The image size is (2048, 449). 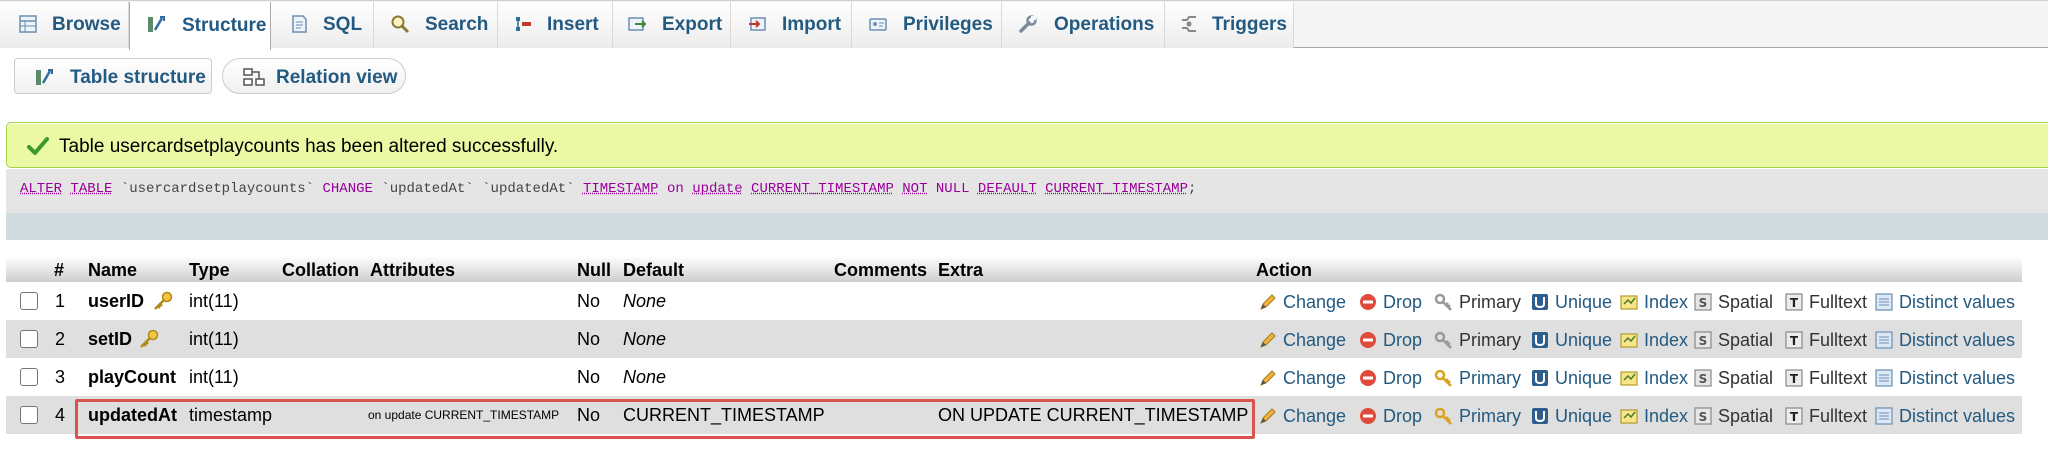 I want to click on action-drop-label: Drop, so click(x=1403, y=377).